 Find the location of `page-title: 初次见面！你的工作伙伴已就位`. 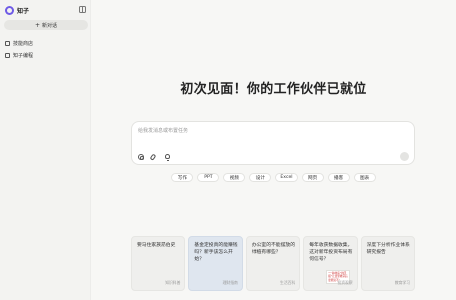

page-title: 初次见面！你的工作伙伴已就位 is located at coordinates (273, 89).